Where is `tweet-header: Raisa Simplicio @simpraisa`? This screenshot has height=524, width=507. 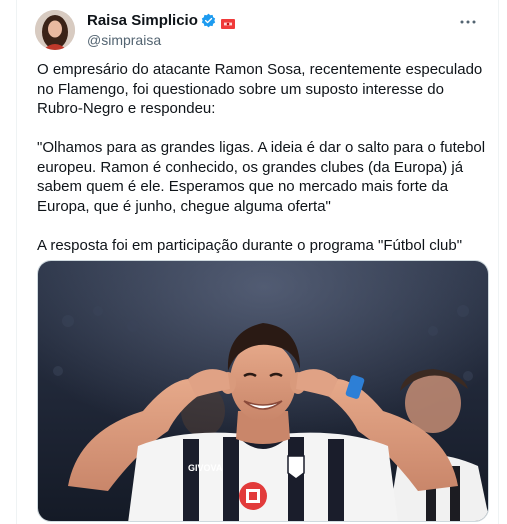
tweet-header: Raisa Simplicio @simpraisa is located at coordinates (261, 30).